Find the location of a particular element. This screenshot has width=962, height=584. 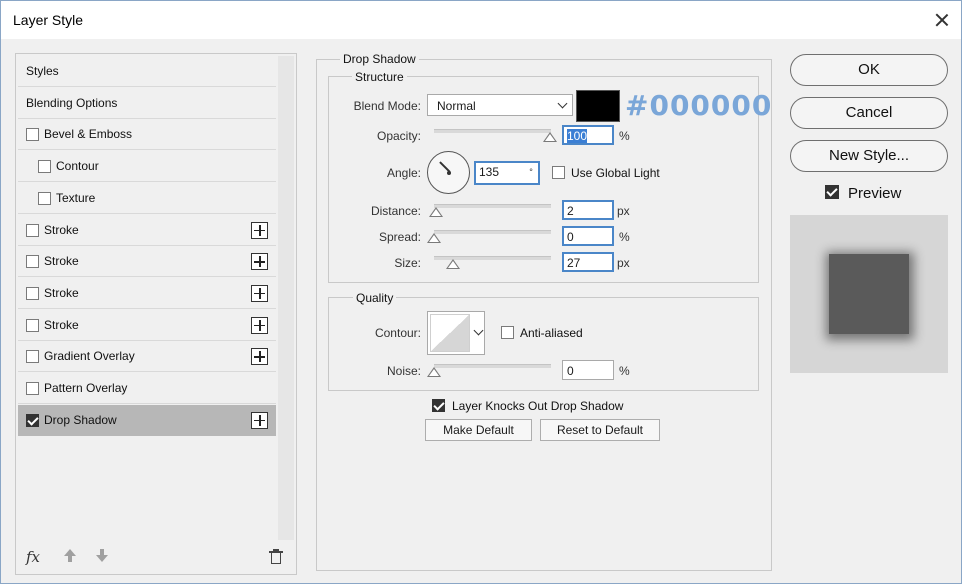

spread-input: 0 is located at coordinates (588, 236).